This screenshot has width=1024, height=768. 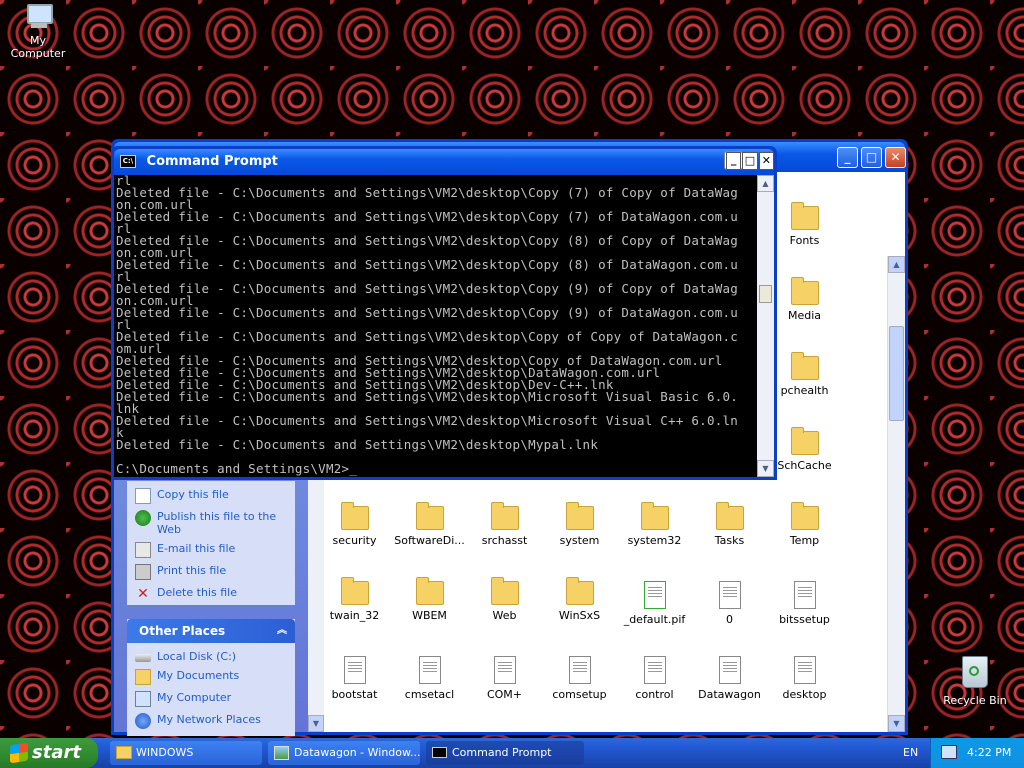 I want to click on place-label: My Computer, so click(x=194, y=697).